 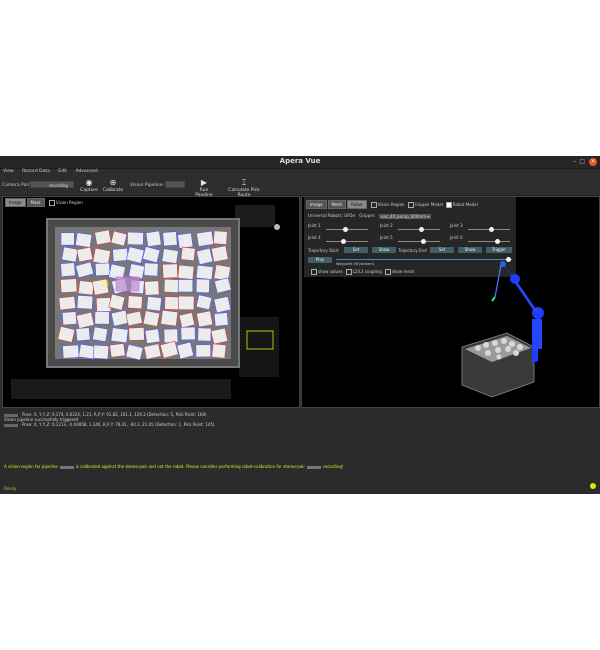 I want to click on menu-bar: View Record Data Edit Advanced, so click(x=300, y=173).